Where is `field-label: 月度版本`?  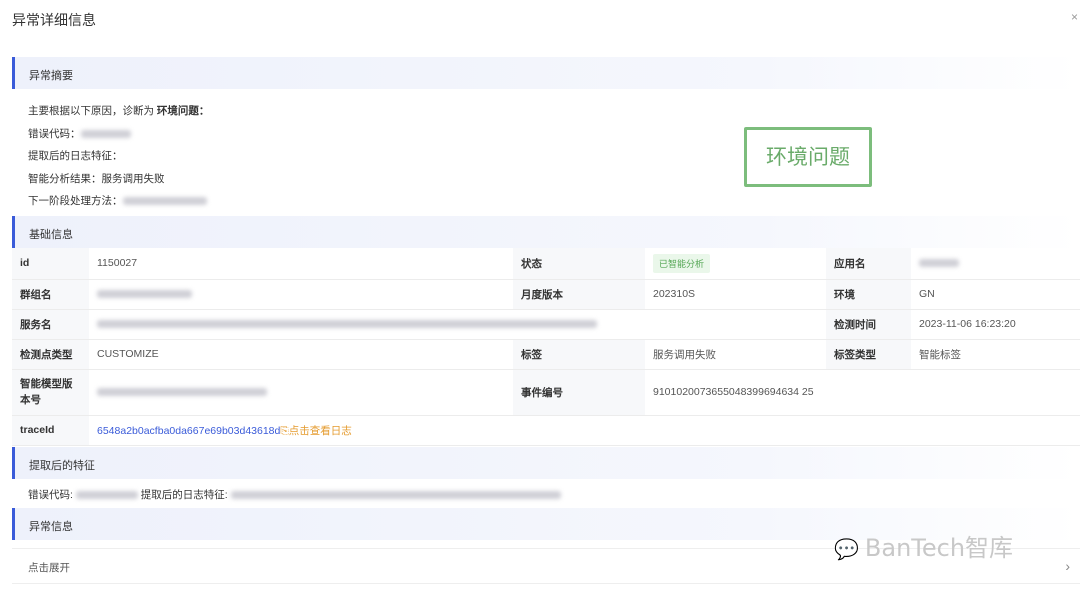
field-label: 月度版本 is located at coordinates (579, 294).